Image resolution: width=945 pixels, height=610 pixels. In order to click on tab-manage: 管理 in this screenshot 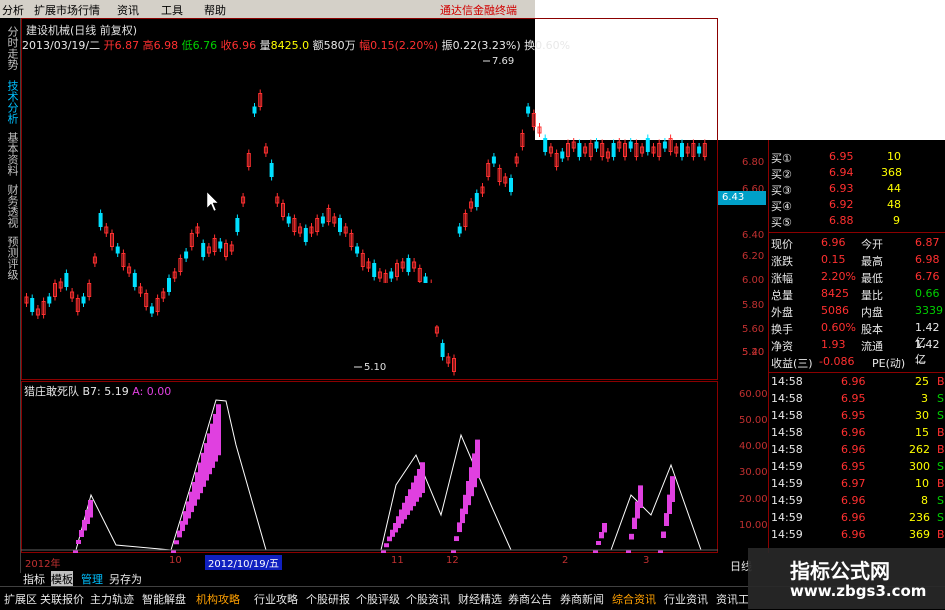, I will do `click(92, 579)`.